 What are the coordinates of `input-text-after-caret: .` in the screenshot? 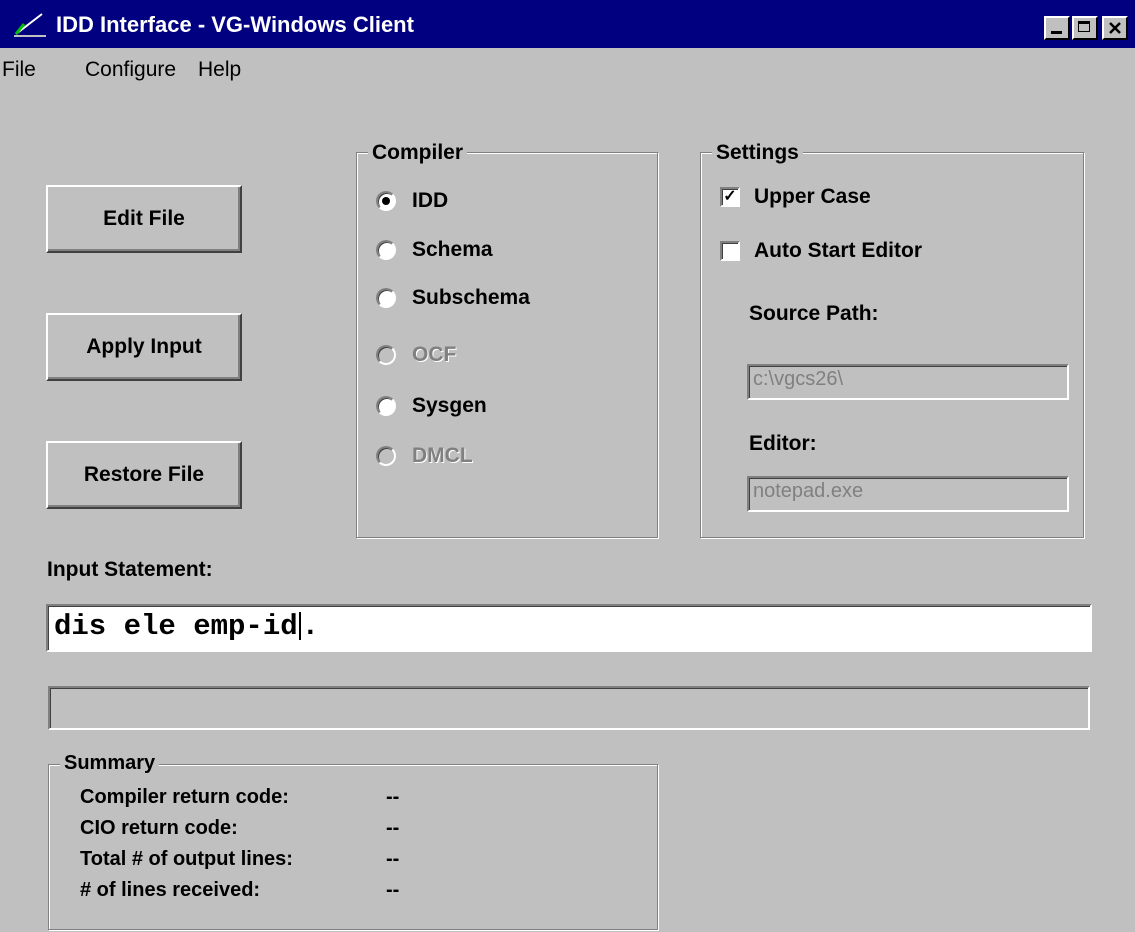 It's located at (310, 626).